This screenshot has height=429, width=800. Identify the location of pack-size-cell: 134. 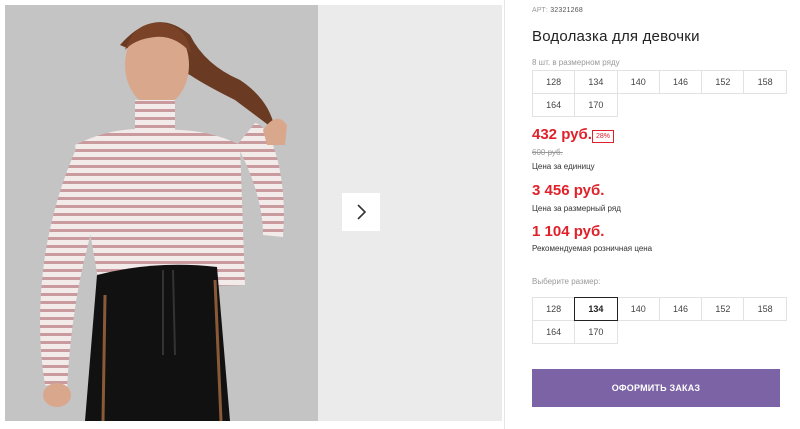
(596, 82).